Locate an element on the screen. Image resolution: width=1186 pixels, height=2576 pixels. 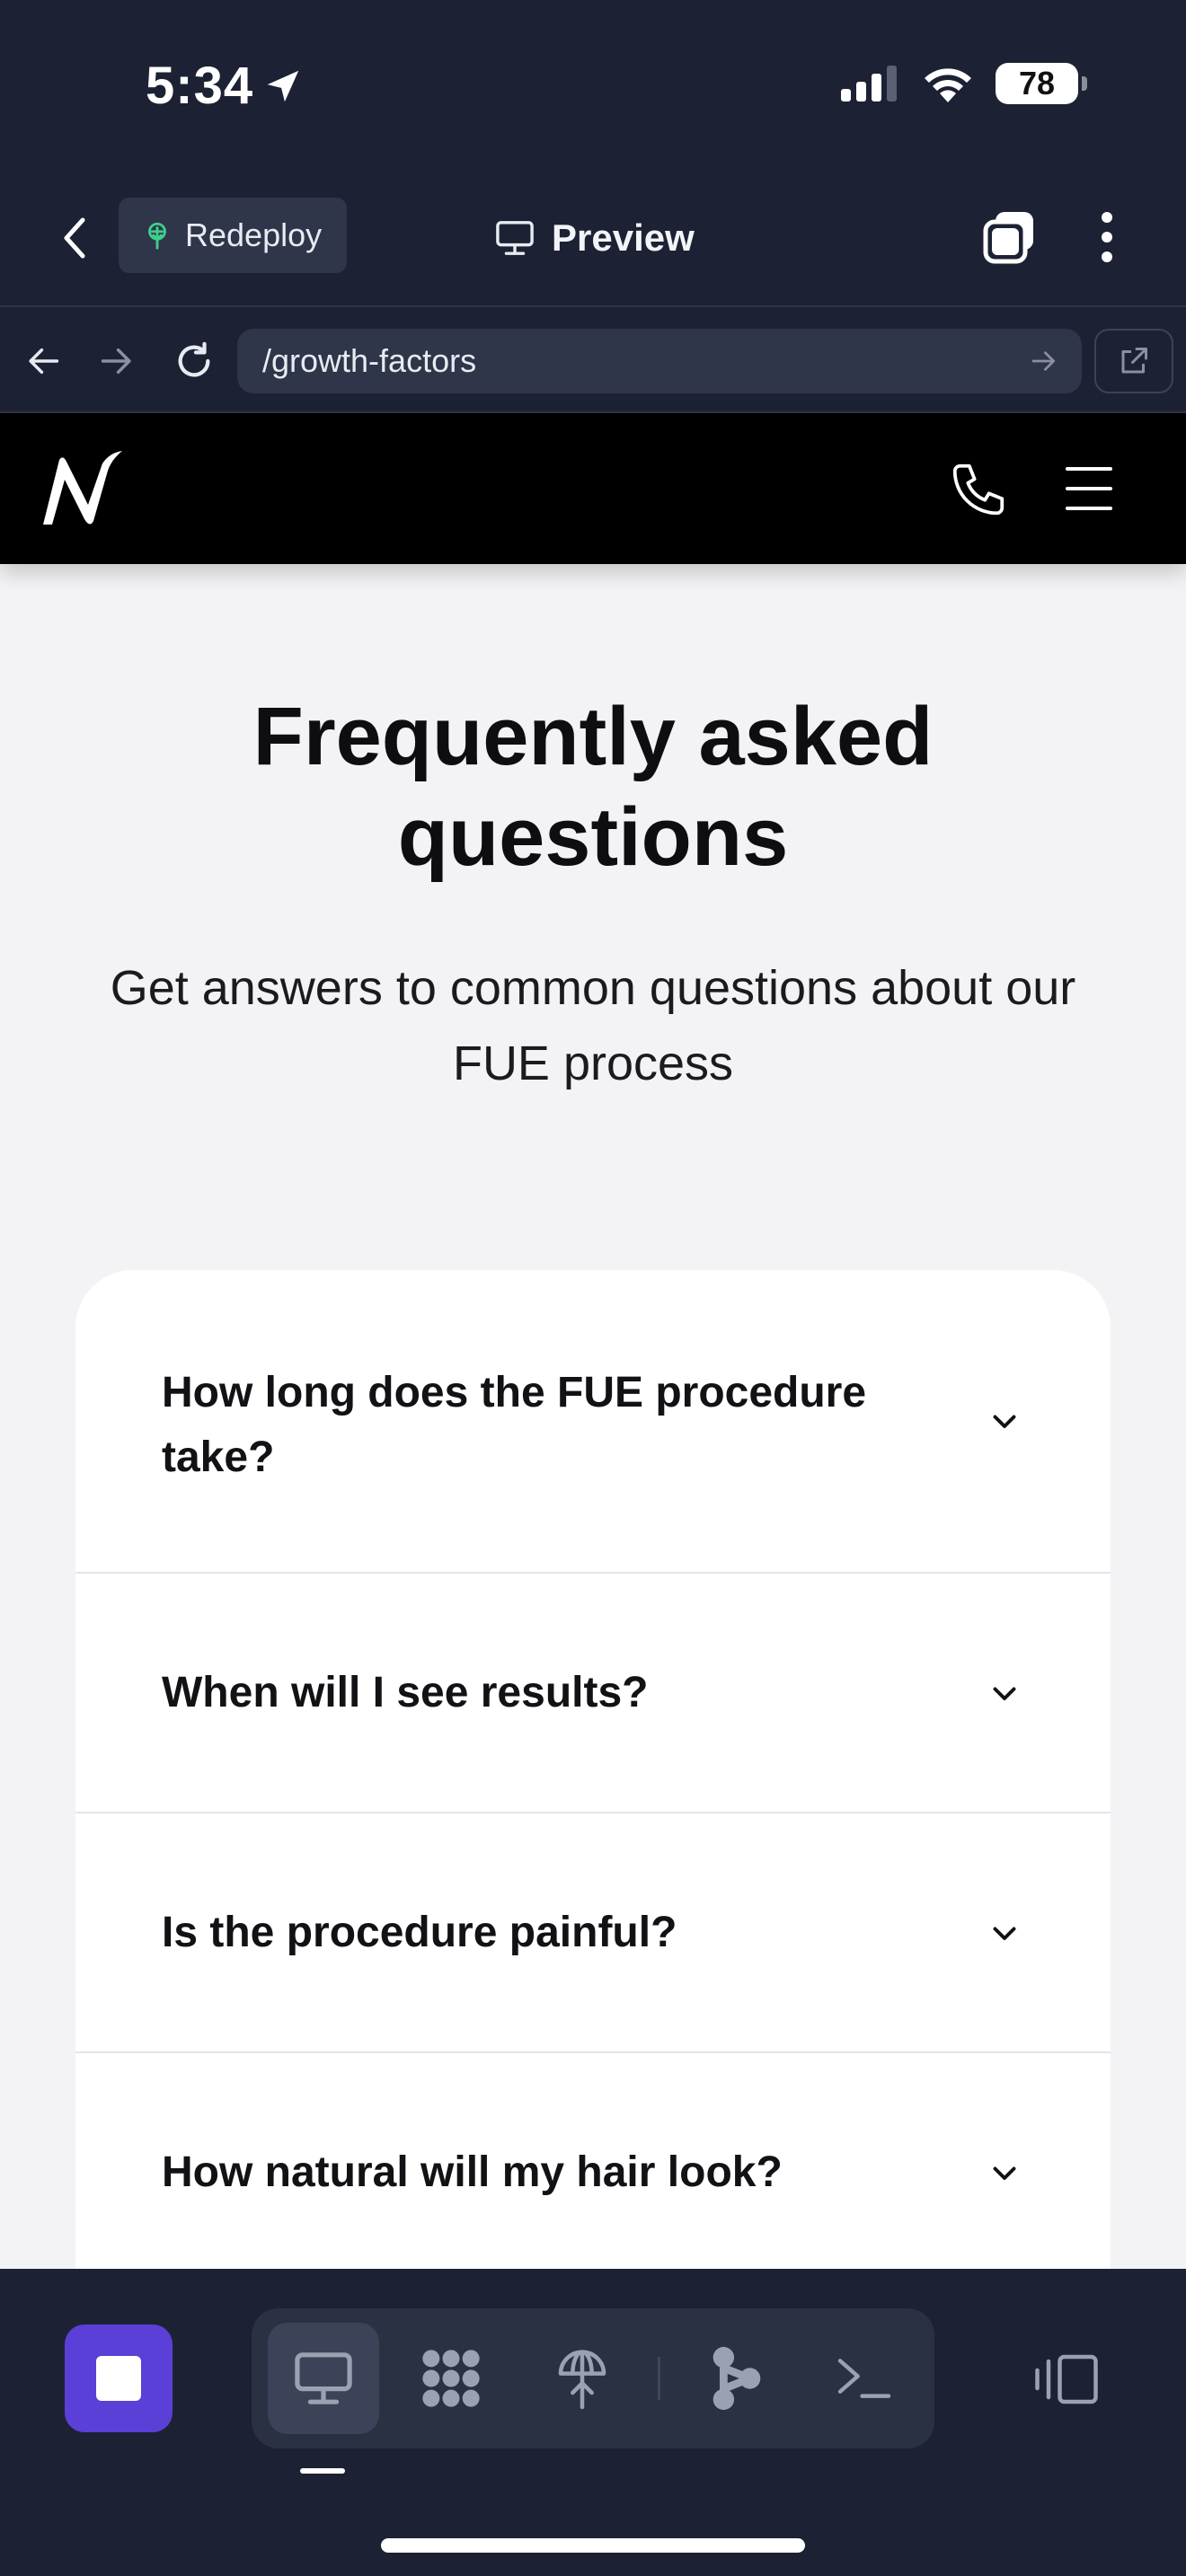
panel-toggle-icon is located at coordinates (1066, 2379).